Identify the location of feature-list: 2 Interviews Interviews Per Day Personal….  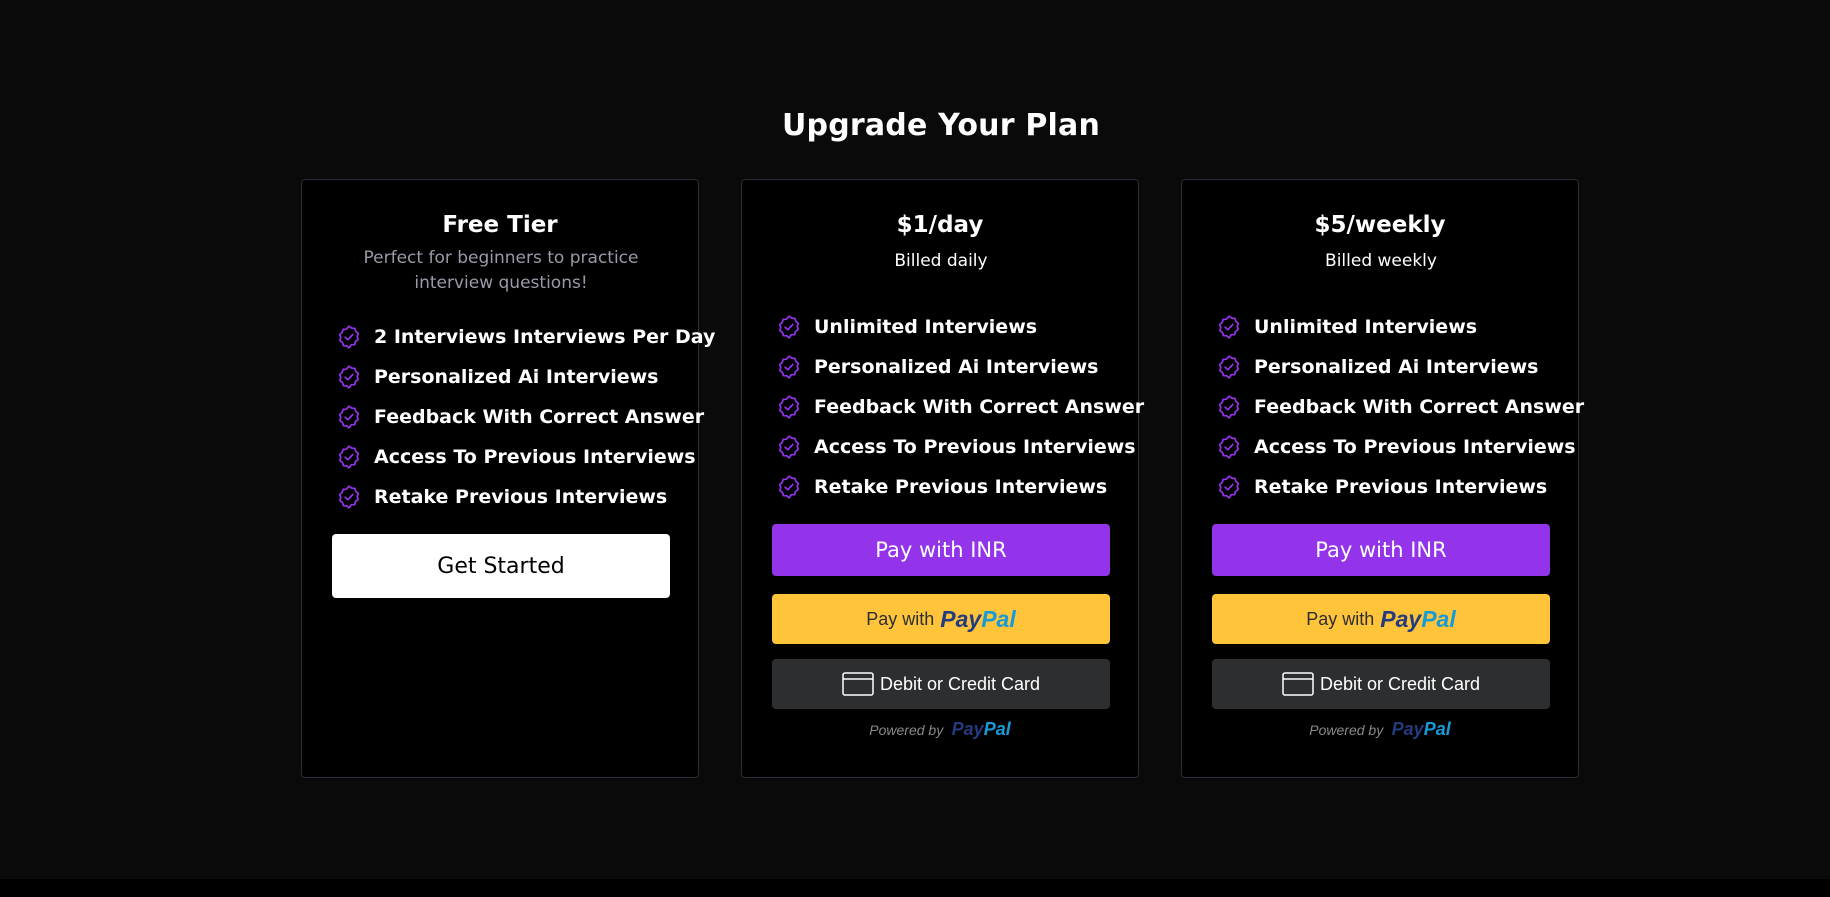
(525, 417).